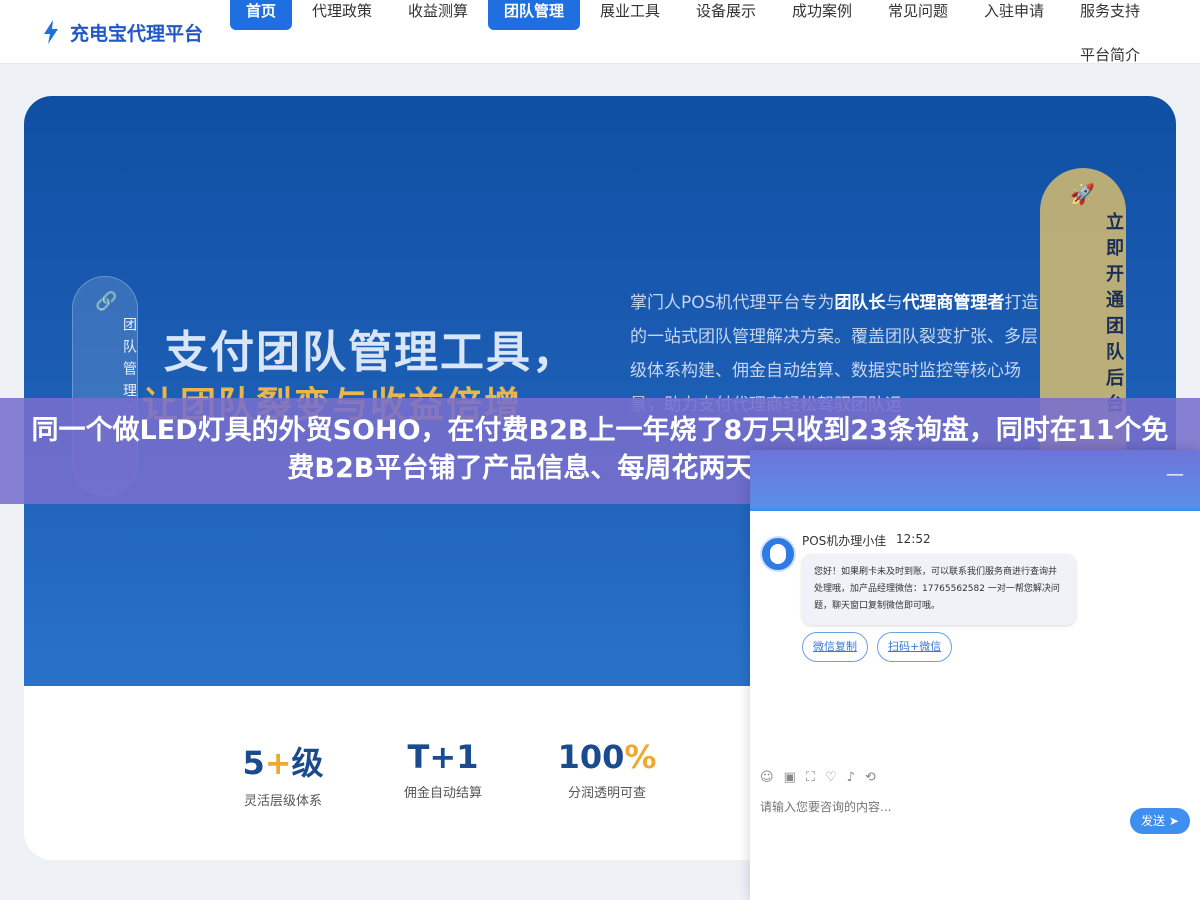 The image size is (1200, 900). Describe the element at coordinates (282, 801) in the screenshot. I see `stat-label: 灵活层级体系` at that location.